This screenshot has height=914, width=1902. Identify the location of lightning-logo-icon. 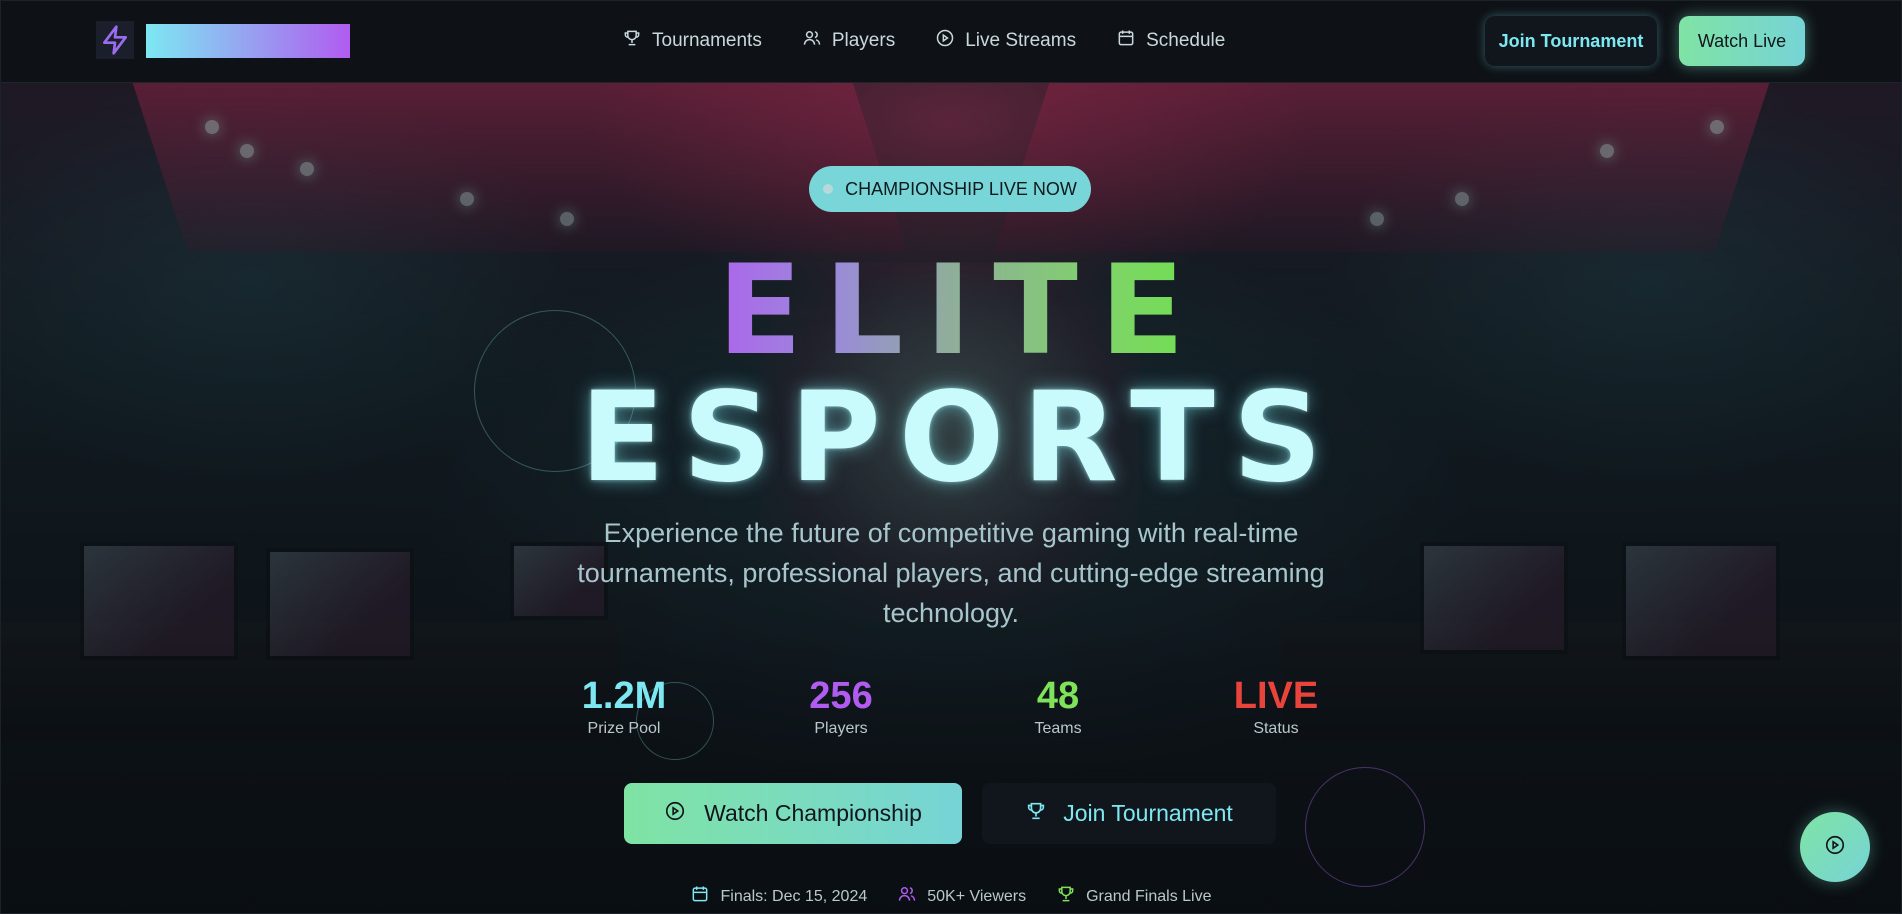
(115, 40).